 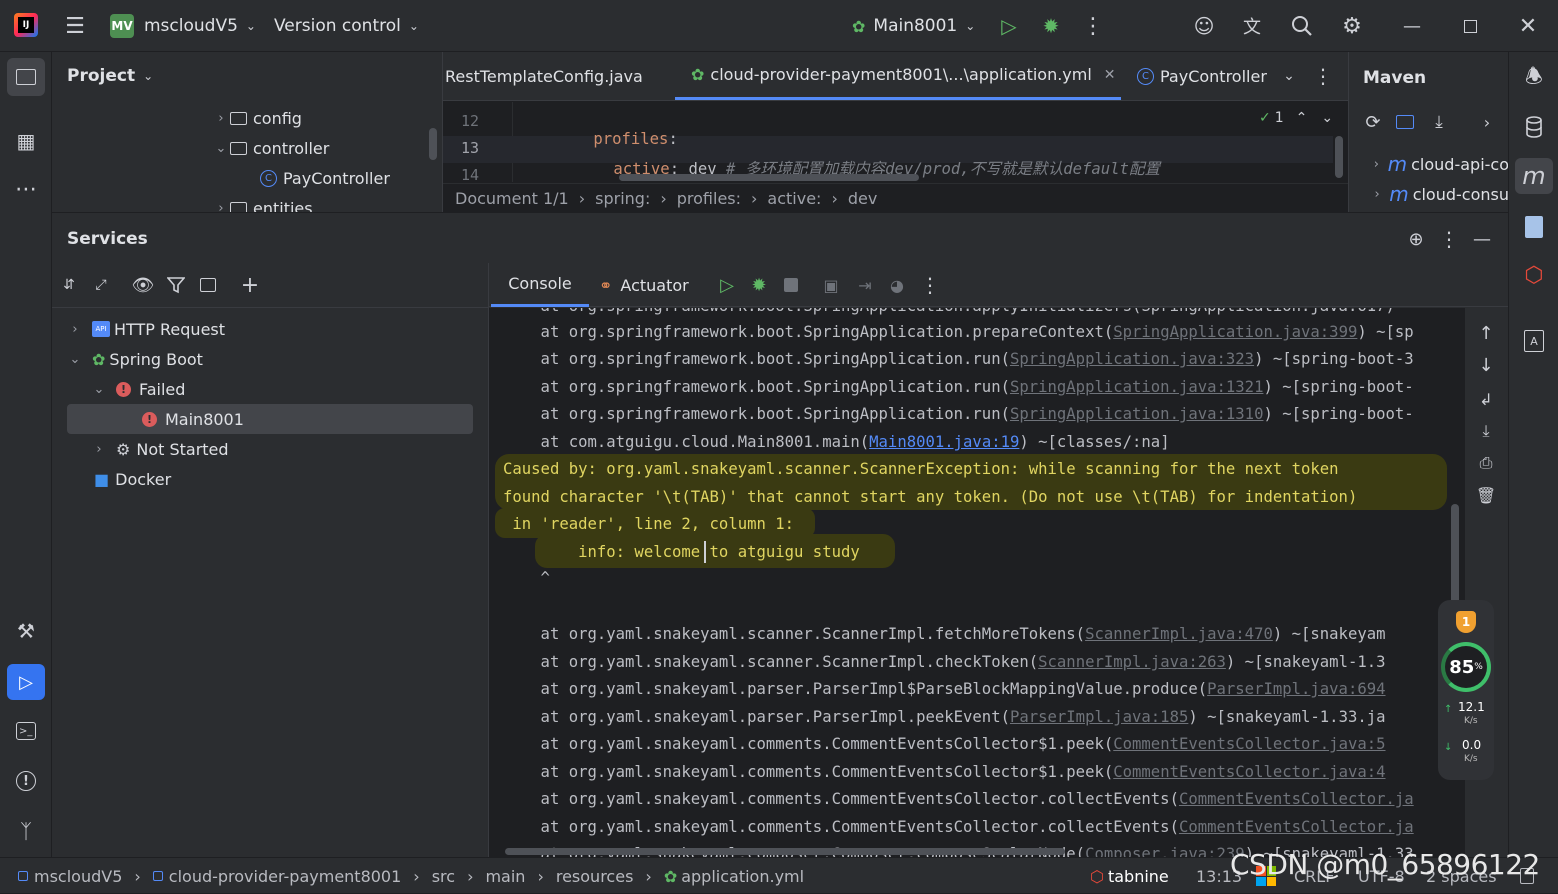 What do you see at coordinates (26, 831) in the screenshot?
I see `git-icon: ᛉ` at bounding box center [26, 831].